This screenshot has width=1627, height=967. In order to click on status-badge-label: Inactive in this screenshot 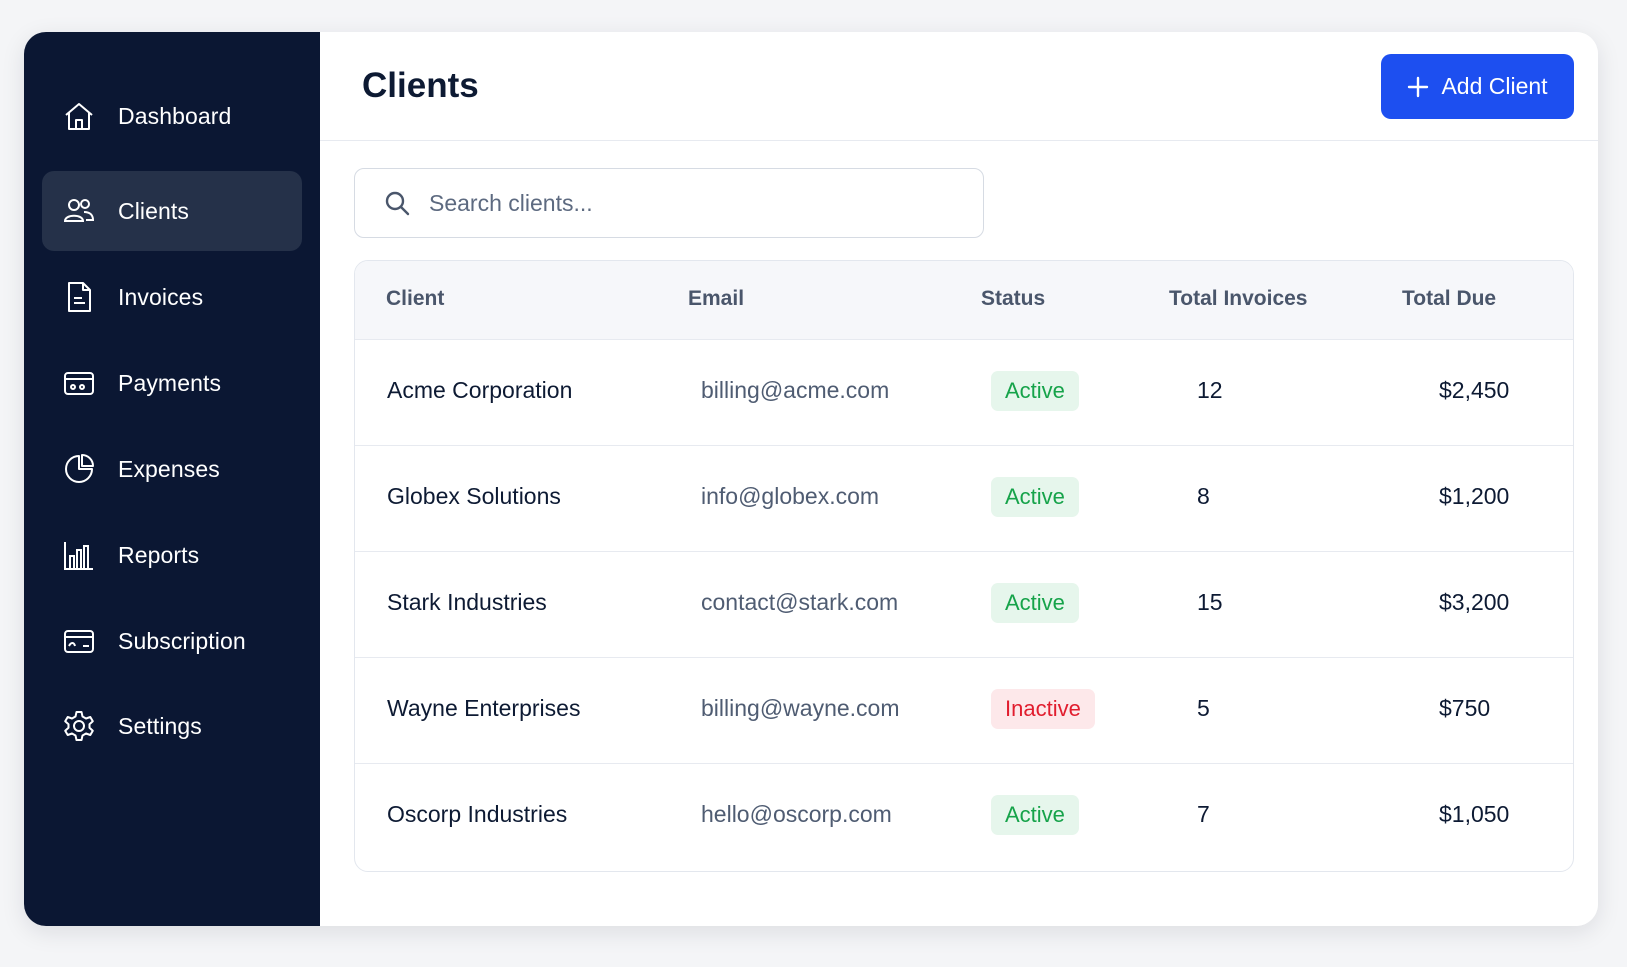, I will do `click(1043, 709)`.